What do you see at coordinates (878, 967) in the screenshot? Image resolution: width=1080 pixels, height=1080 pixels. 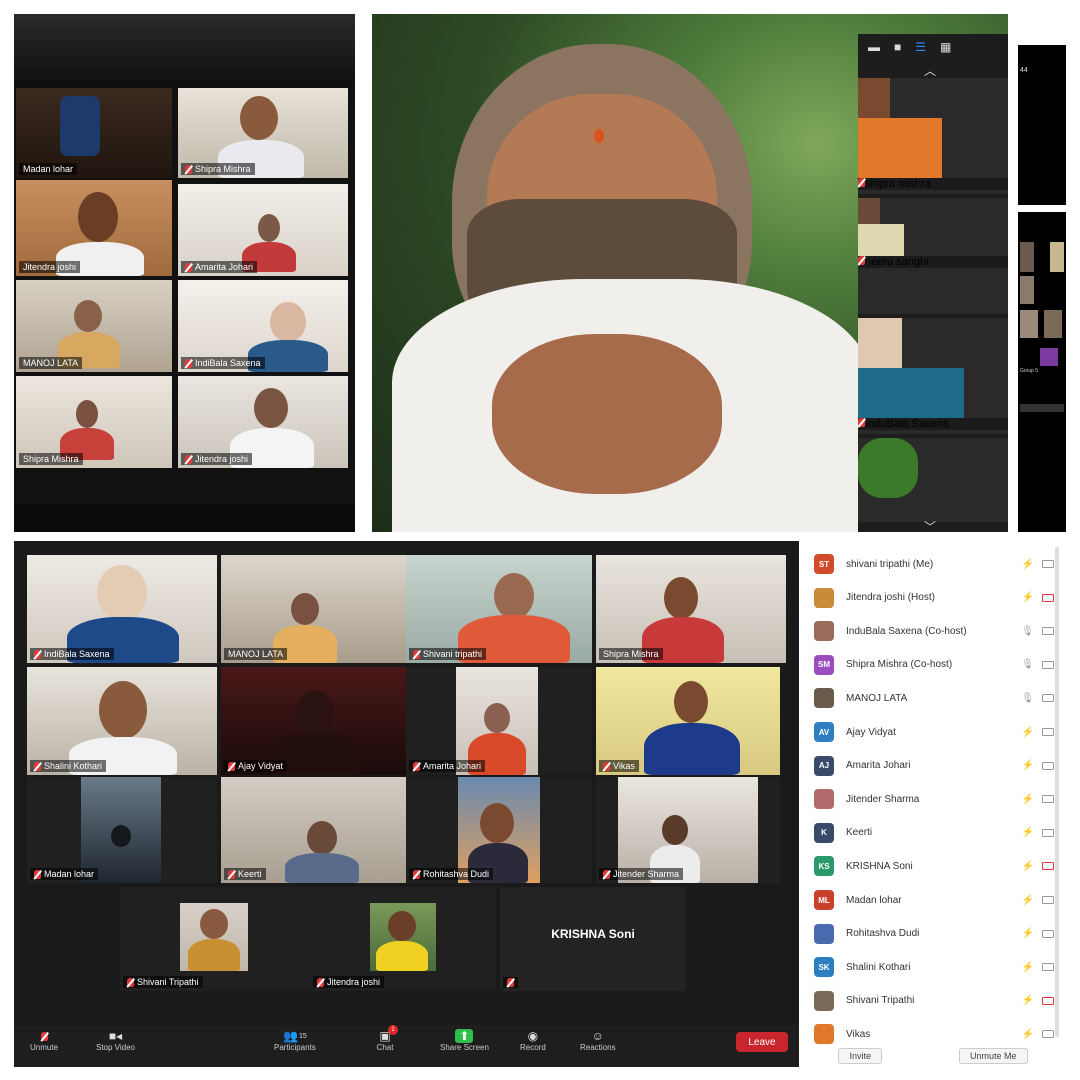 I see `participant-name: Shalini Kothari` at bounding box center [878, 967].